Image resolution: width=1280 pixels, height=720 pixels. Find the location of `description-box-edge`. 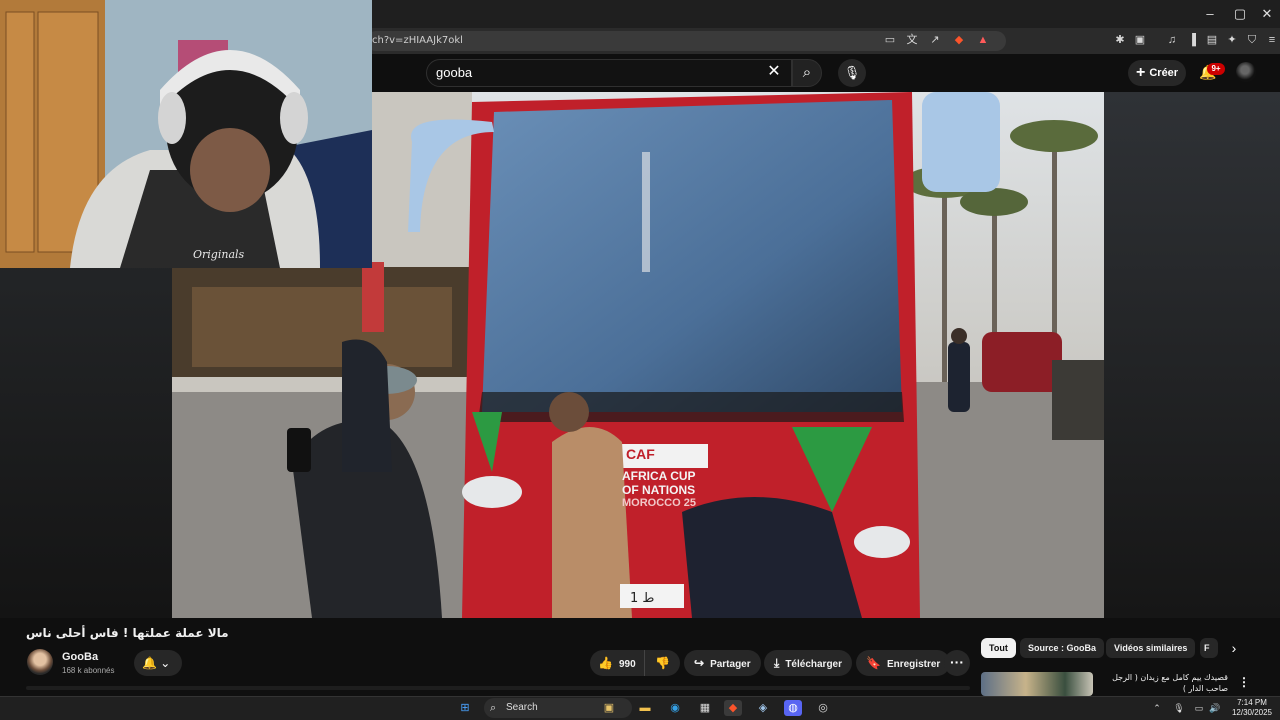

description-box-edge is located at coordinates (498, 688).